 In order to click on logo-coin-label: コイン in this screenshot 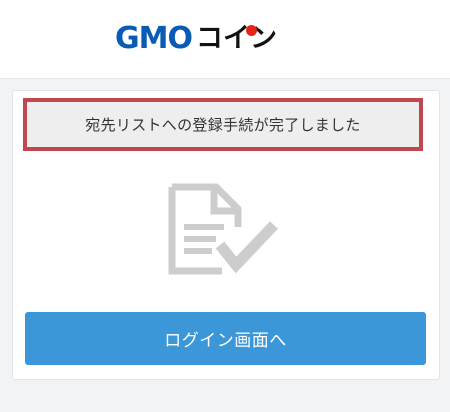, I will do `click(236, 38)`.